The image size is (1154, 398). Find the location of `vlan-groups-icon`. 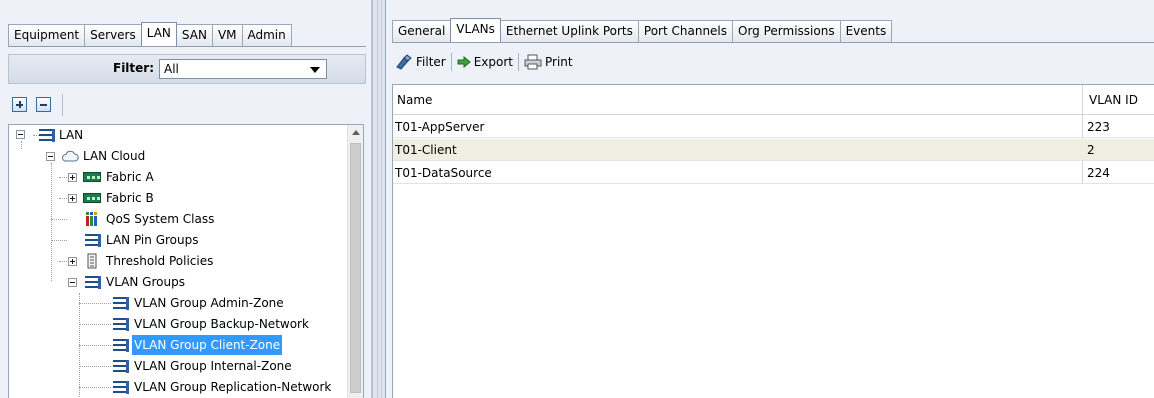

vlan-groups-icon is located at coordinates (93, 282).